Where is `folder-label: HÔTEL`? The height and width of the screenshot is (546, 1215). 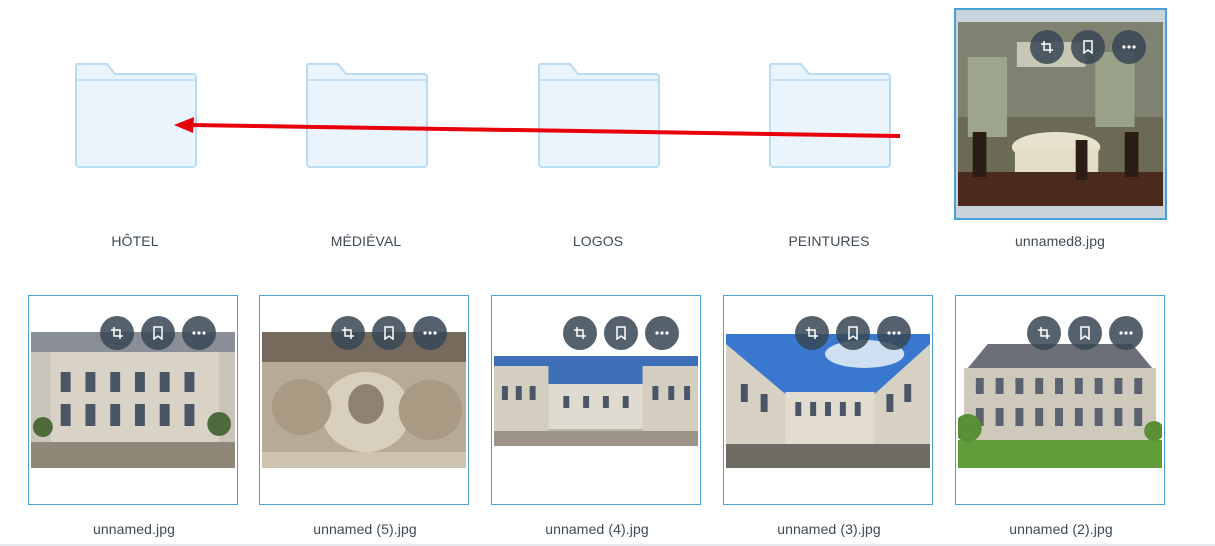
folder-label: HÔTEL is located at coordinates (135, 241).